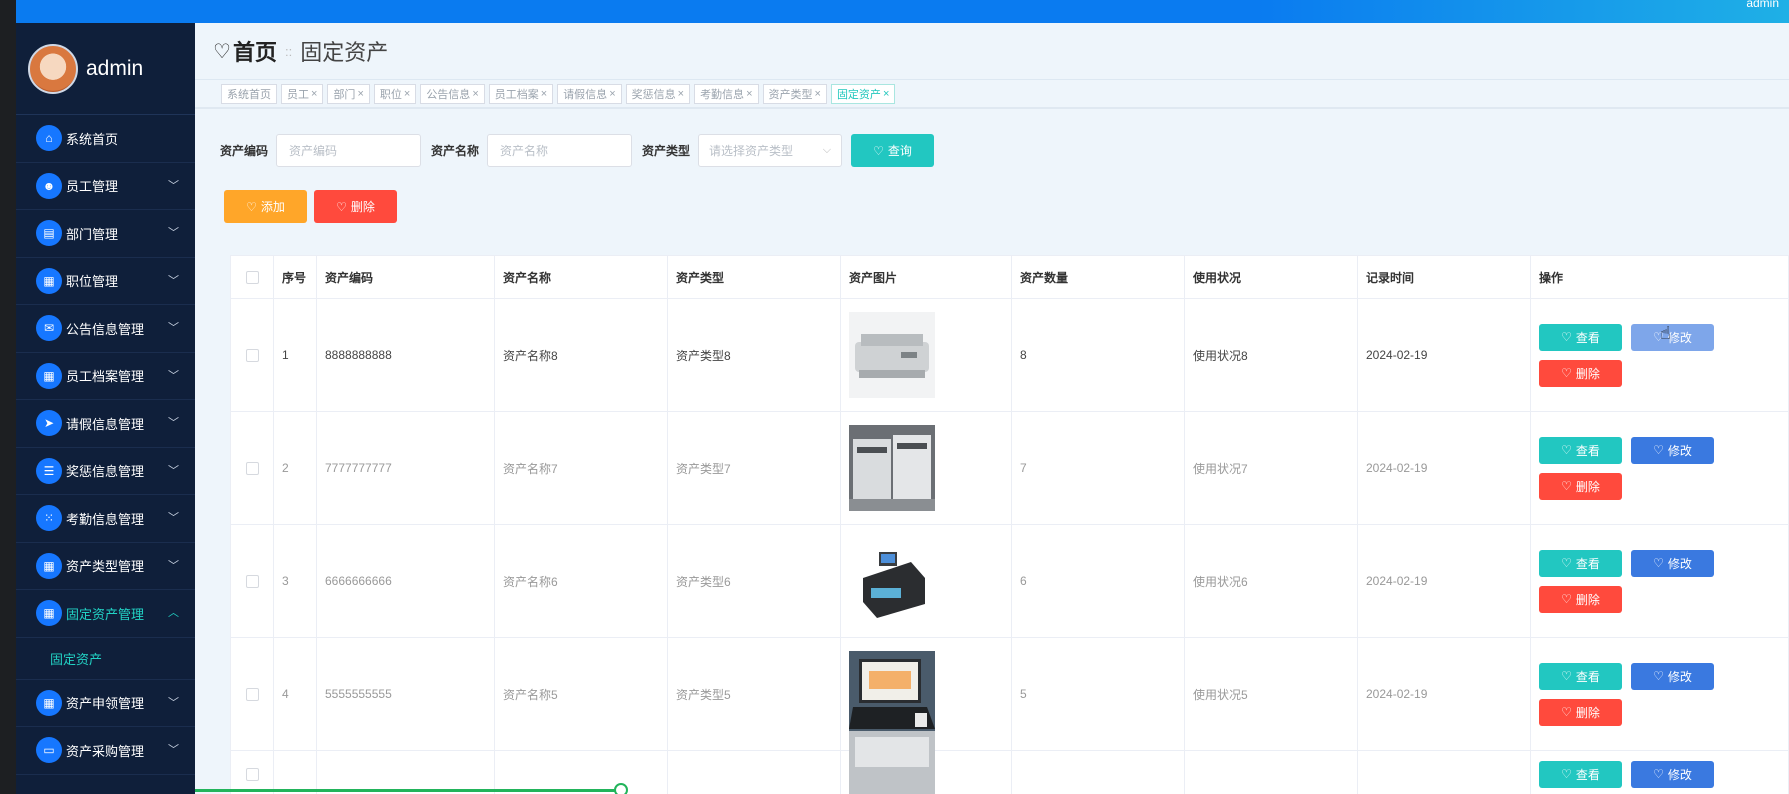  What do you see at coordinates (348, 93) in the screenshot?
I see `tag-2: 部门 ×` at bounding box center [348, 93].